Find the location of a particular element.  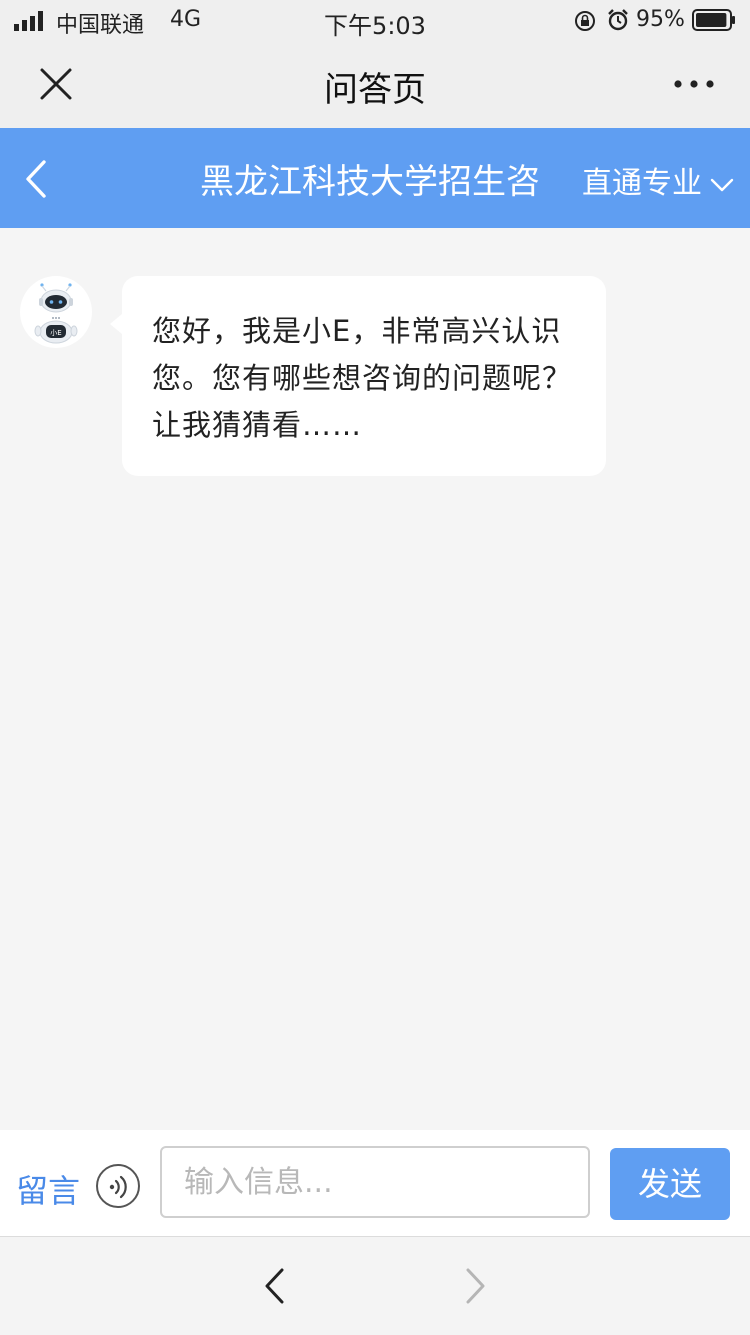

send-button: 发送 is located at coordinates (670, 1184).